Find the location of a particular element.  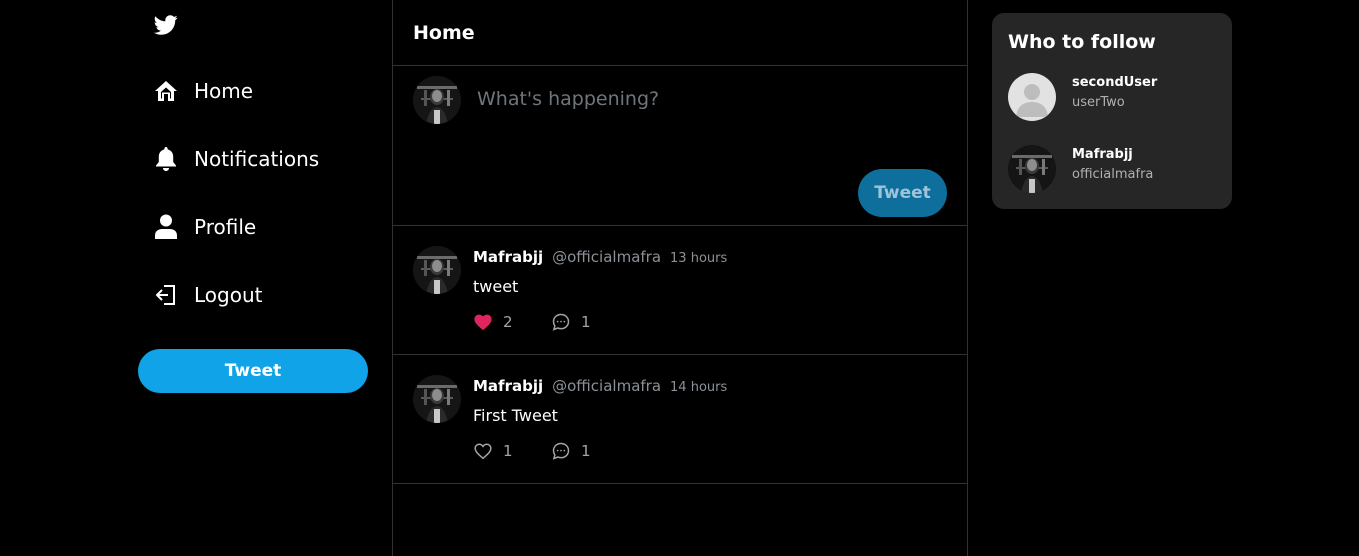

tweet-text: First Tweet is located at coordinates (515, 415).